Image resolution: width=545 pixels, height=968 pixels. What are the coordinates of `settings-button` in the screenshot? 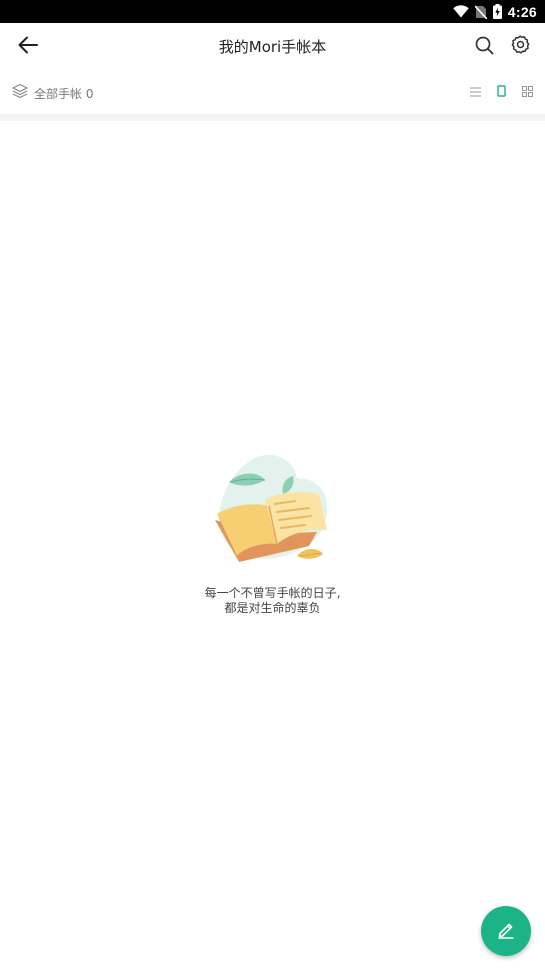 It's located at (520, 47).